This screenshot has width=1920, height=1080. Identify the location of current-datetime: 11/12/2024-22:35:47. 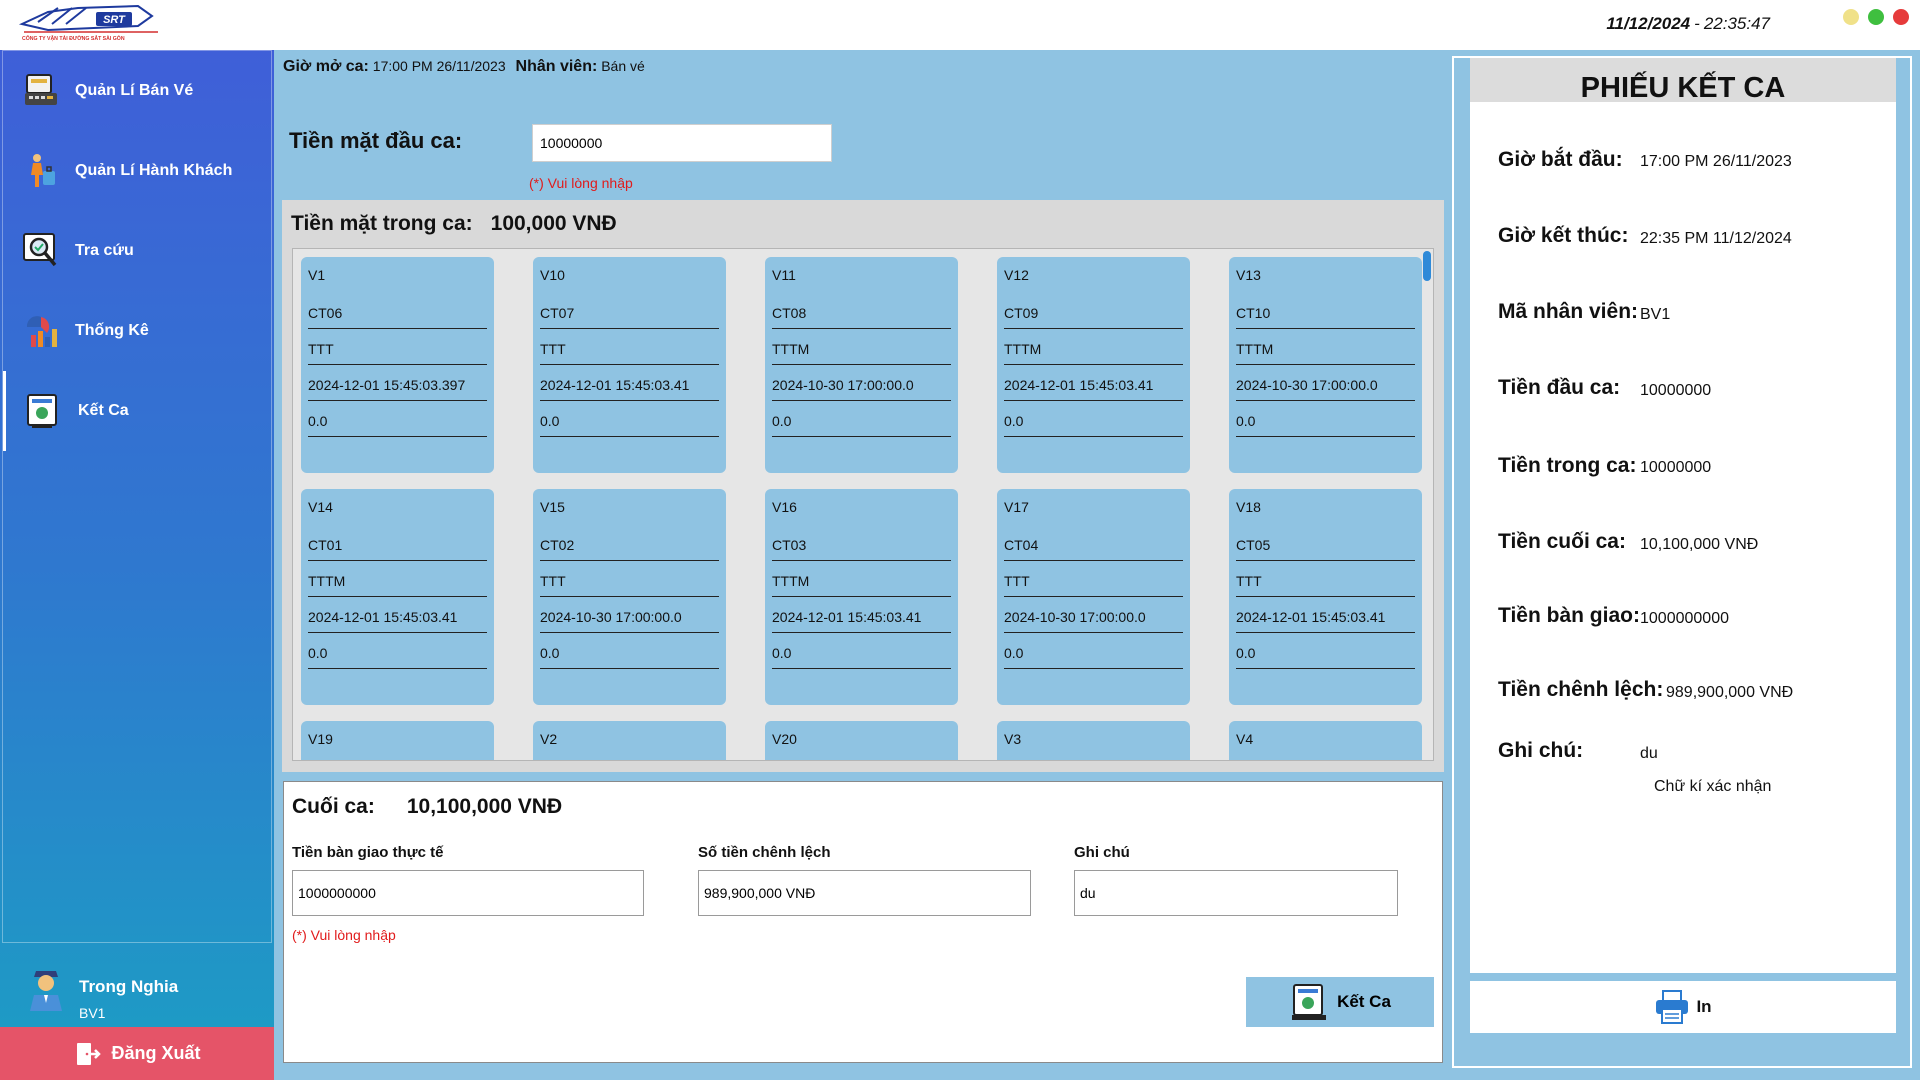
(1688, 24).